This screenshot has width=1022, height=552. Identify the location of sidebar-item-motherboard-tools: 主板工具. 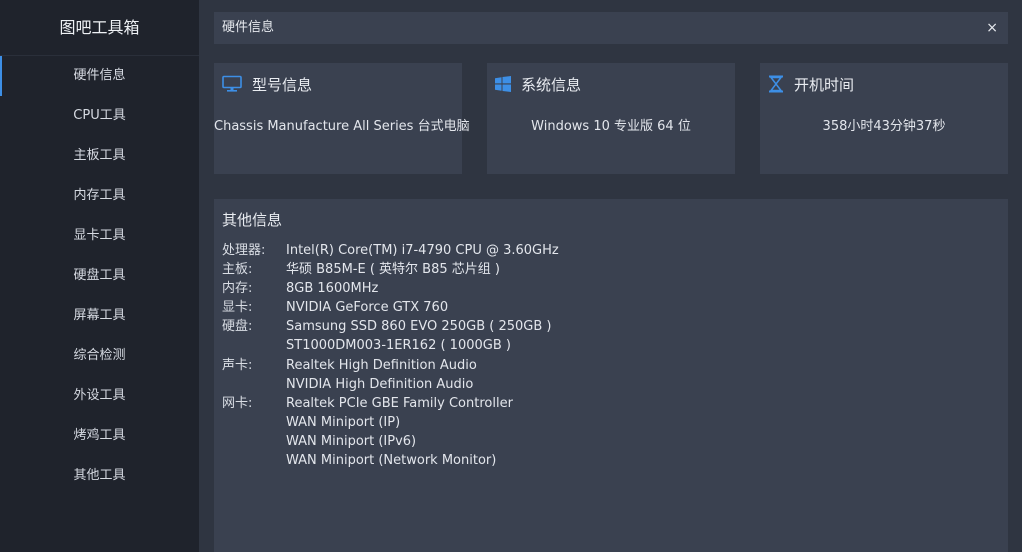
(99, 156).